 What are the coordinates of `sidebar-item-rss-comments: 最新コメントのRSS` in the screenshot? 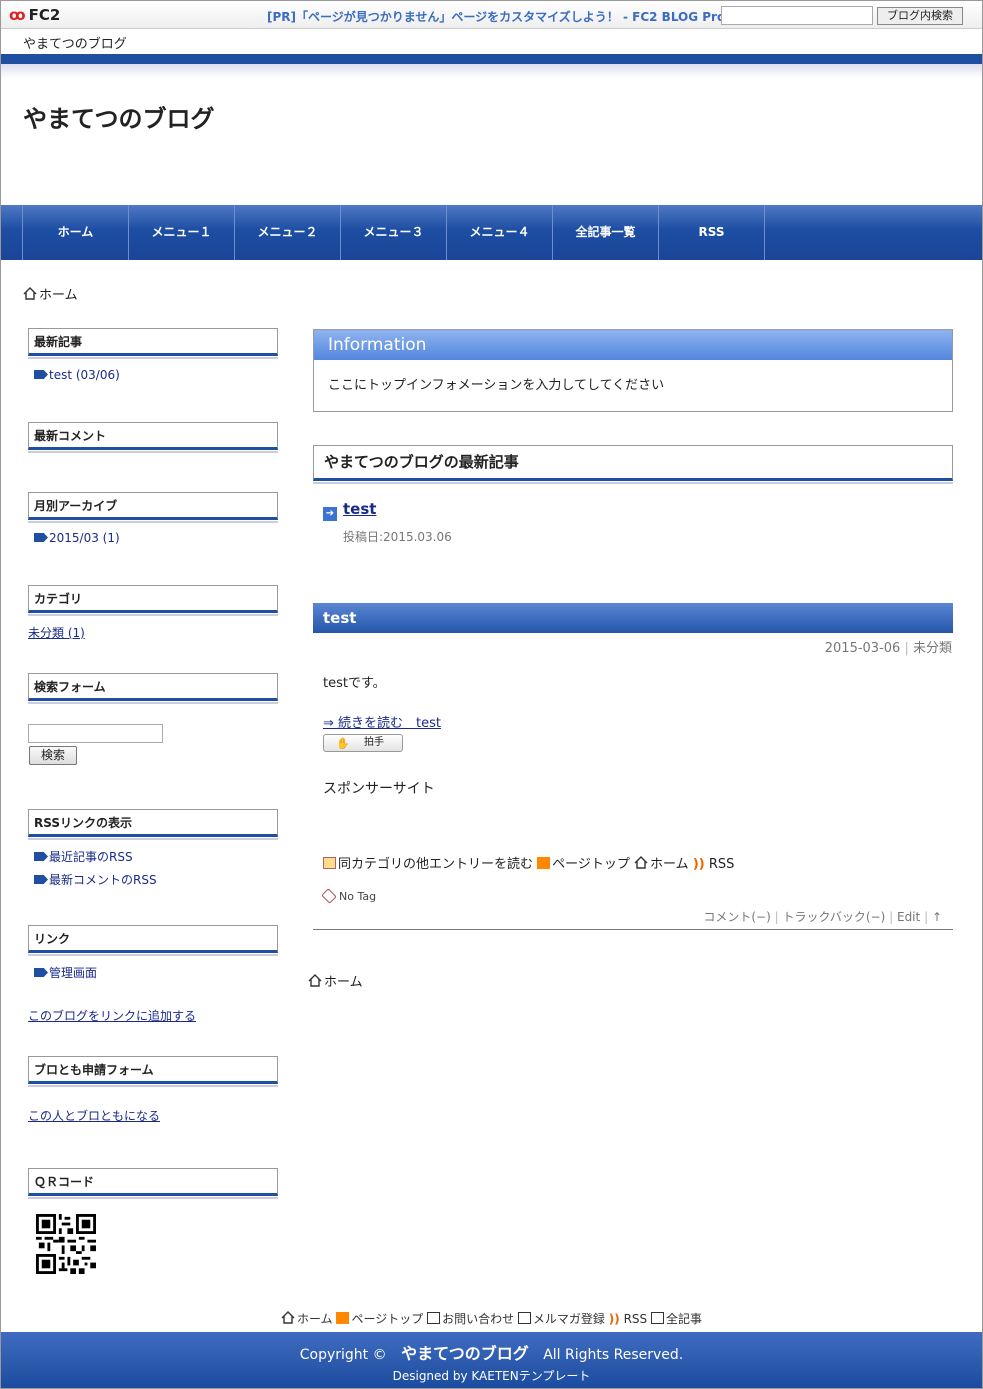 It's located at (95, 879).